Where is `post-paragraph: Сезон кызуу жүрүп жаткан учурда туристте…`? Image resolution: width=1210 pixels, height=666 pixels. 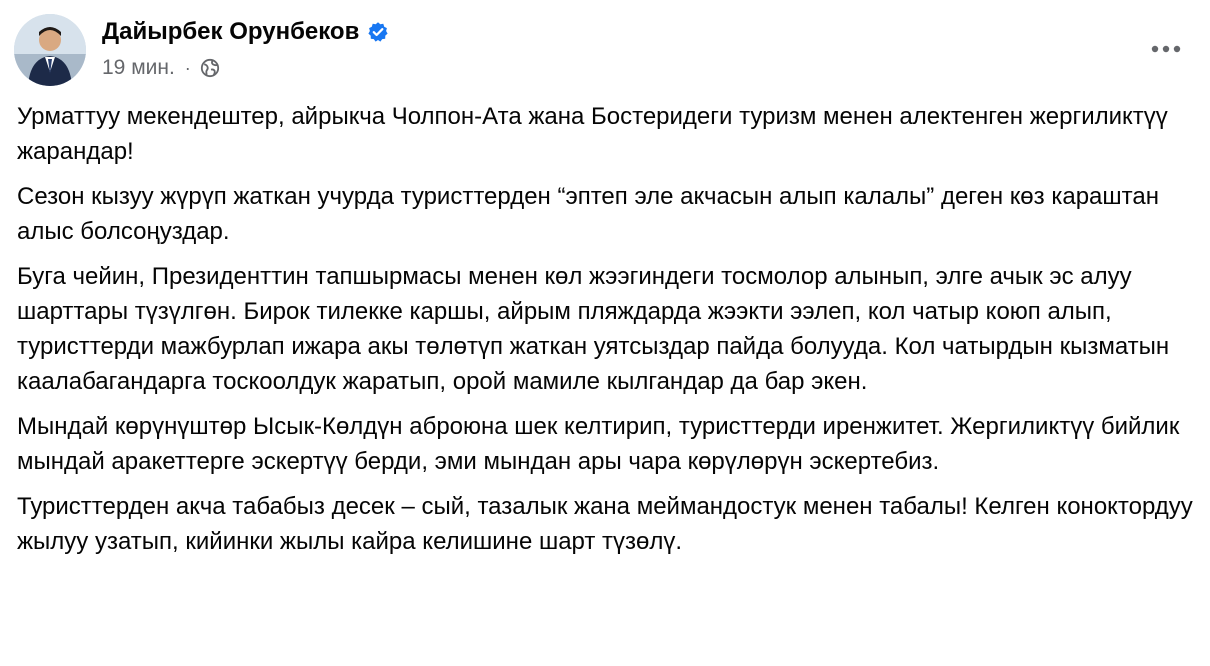
post-paragraph: Сезон кызуу жүрүп жаткан учурда туристте… is located at coordinates (588, 214).